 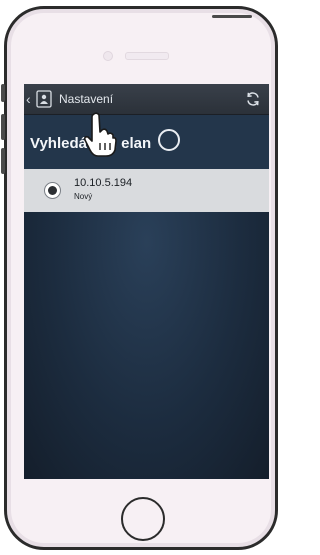 What do you see at coordinates (44, 99) in the screenshot?
I see `elan-device-icon` at bounding box center [44, 99].